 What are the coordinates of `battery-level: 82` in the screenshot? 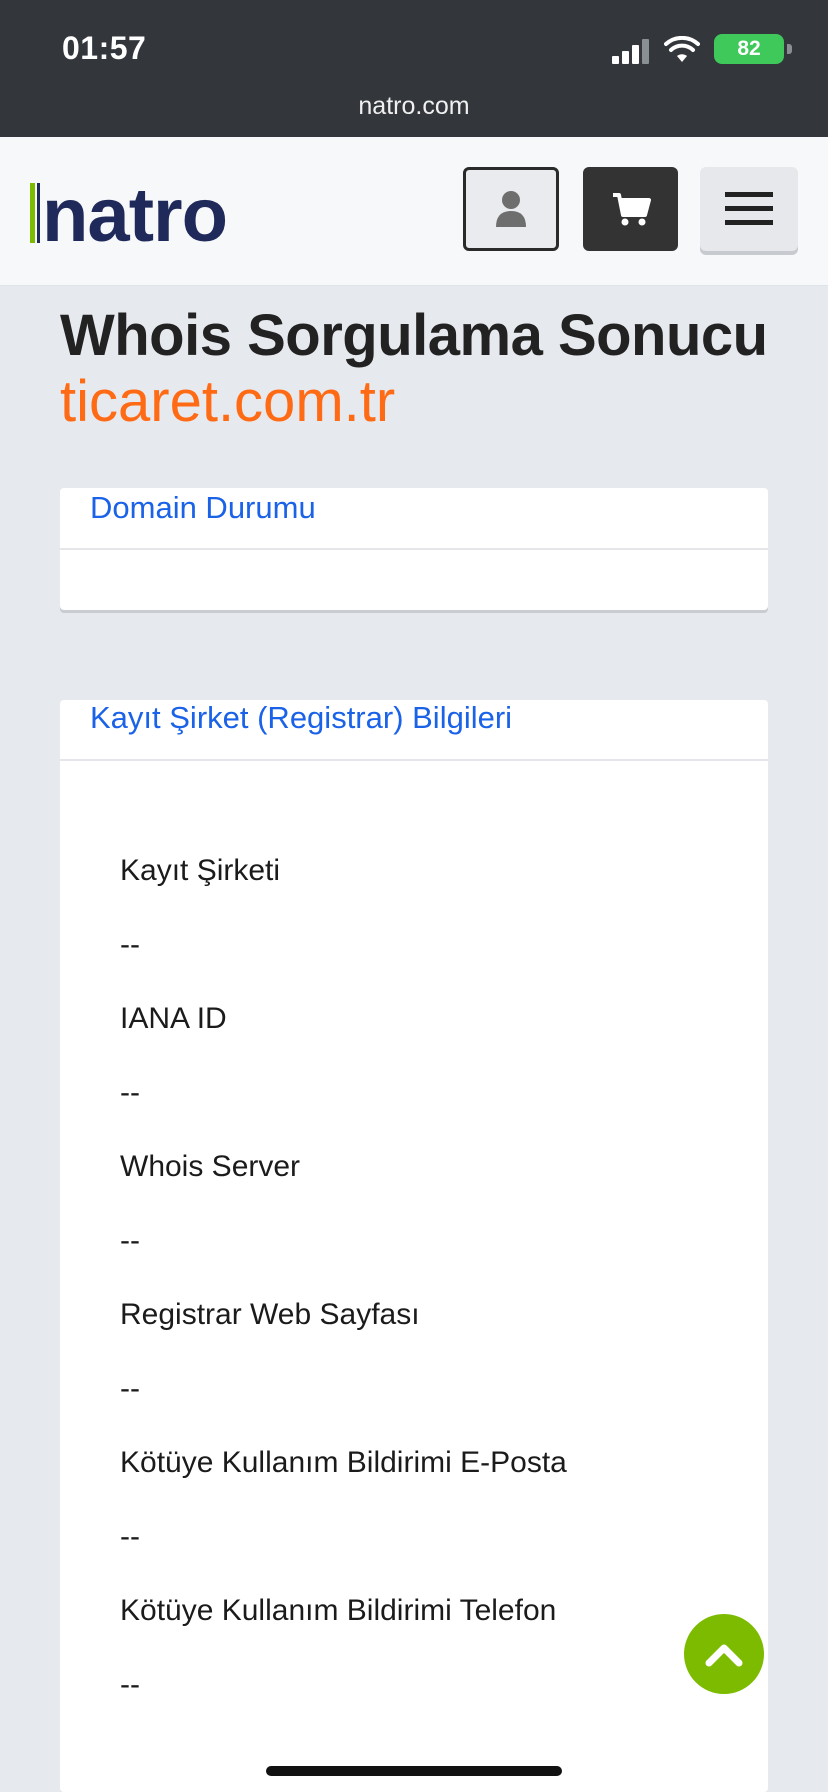 It's located at (749, 49).